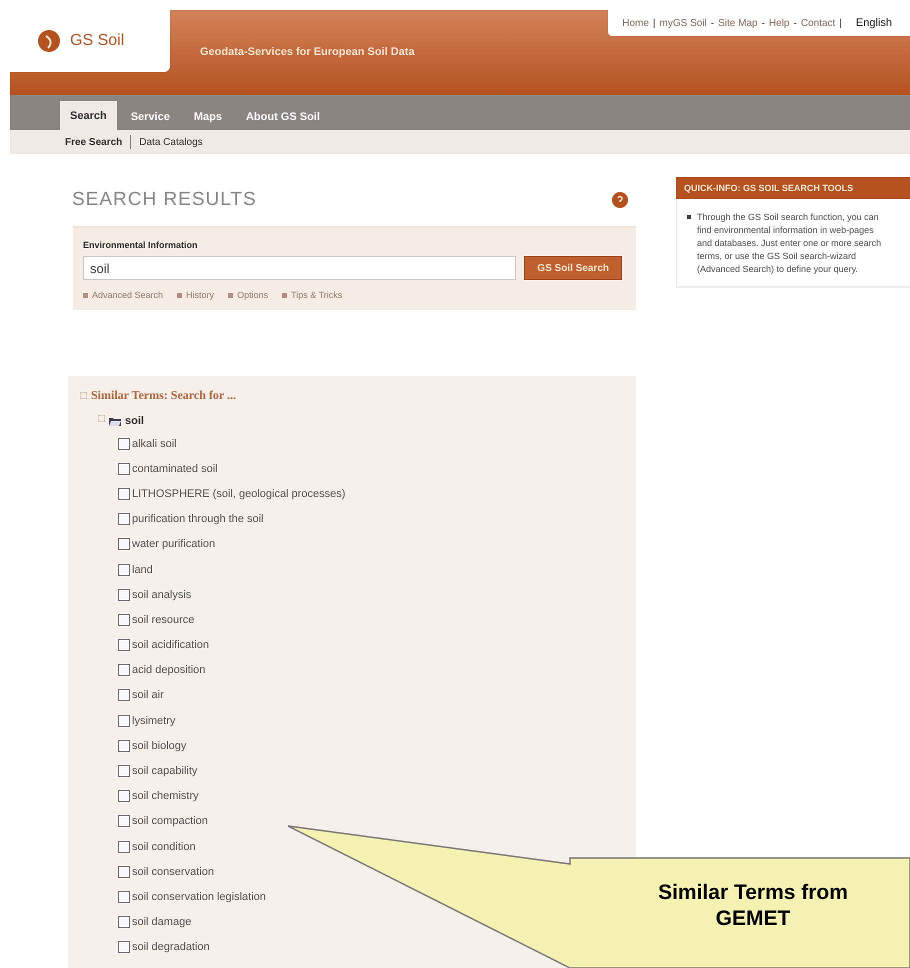 Image resolution: width=910 pixels, height=968 pixels. What do you see at coordinates (299, 268) in the screenshot?
I see `search-field: soil` at bounding box center [299, 268].